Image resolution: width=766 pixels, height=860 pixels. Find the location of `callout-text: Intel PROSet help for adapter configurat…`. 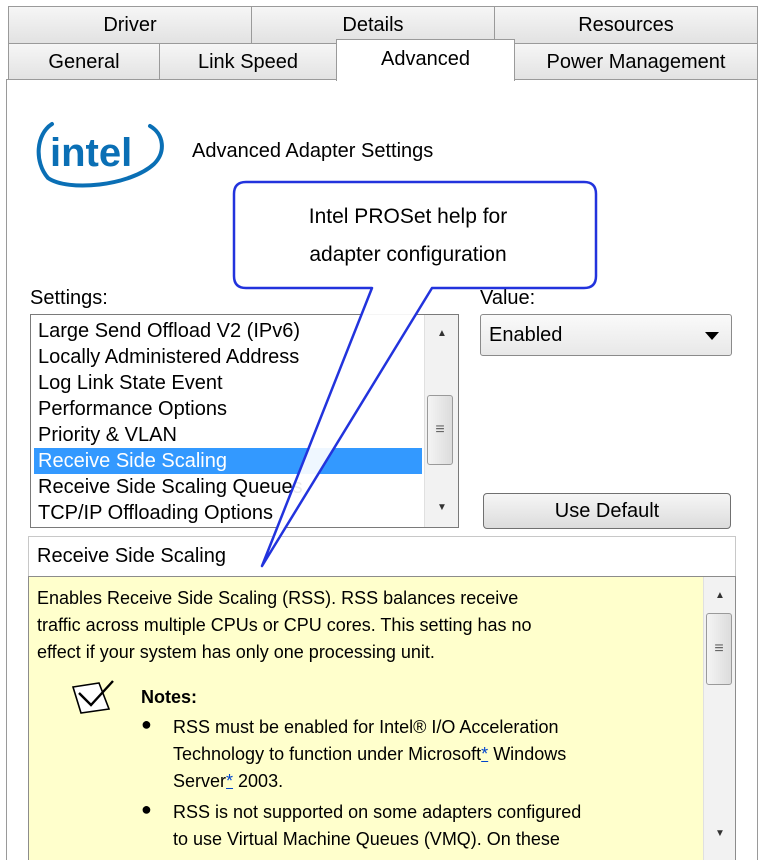

callout-text: Intel PROSet help for adapter configurat… is located at coordinates (408, 236).